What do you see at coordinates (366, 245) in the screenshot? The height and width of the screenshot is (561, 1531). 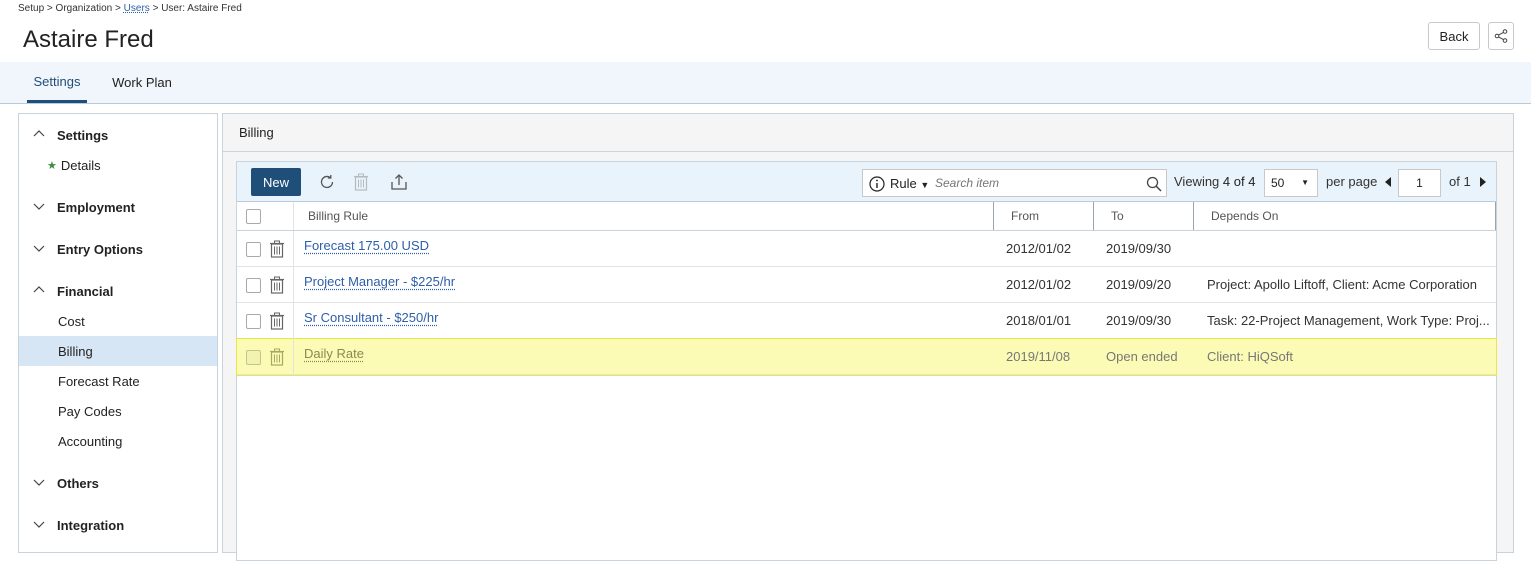 I see `billing-rule-link: Forecast 175.00 USD` at bounding box center [366, 245].